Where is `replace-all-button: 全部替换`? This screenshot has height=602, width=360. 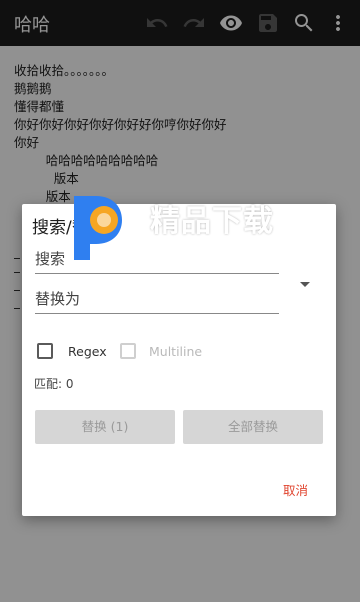
replace-all-button: 全部替换 is located at coordinates (253, 427).